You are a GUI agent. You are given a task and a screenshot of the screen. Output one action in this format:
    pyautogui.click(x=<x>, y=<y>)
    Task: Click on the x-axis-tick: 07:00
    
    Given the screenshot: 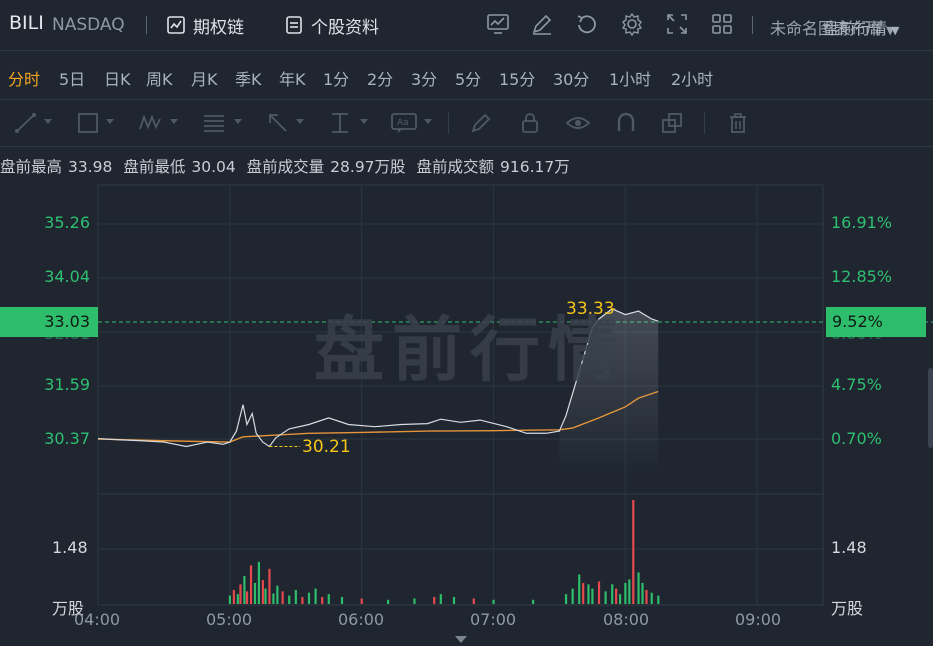 What is the action you would take?
    pyautogui.click(x=493, y=619)
    